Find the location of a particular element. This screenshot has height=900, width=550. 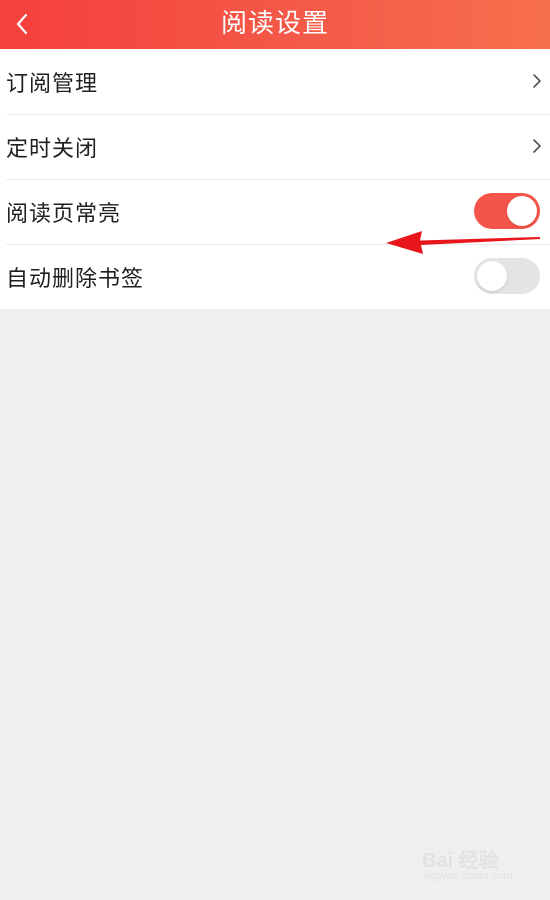

settings-item-label: 定时关闭 is located at coordinates (52, 149).